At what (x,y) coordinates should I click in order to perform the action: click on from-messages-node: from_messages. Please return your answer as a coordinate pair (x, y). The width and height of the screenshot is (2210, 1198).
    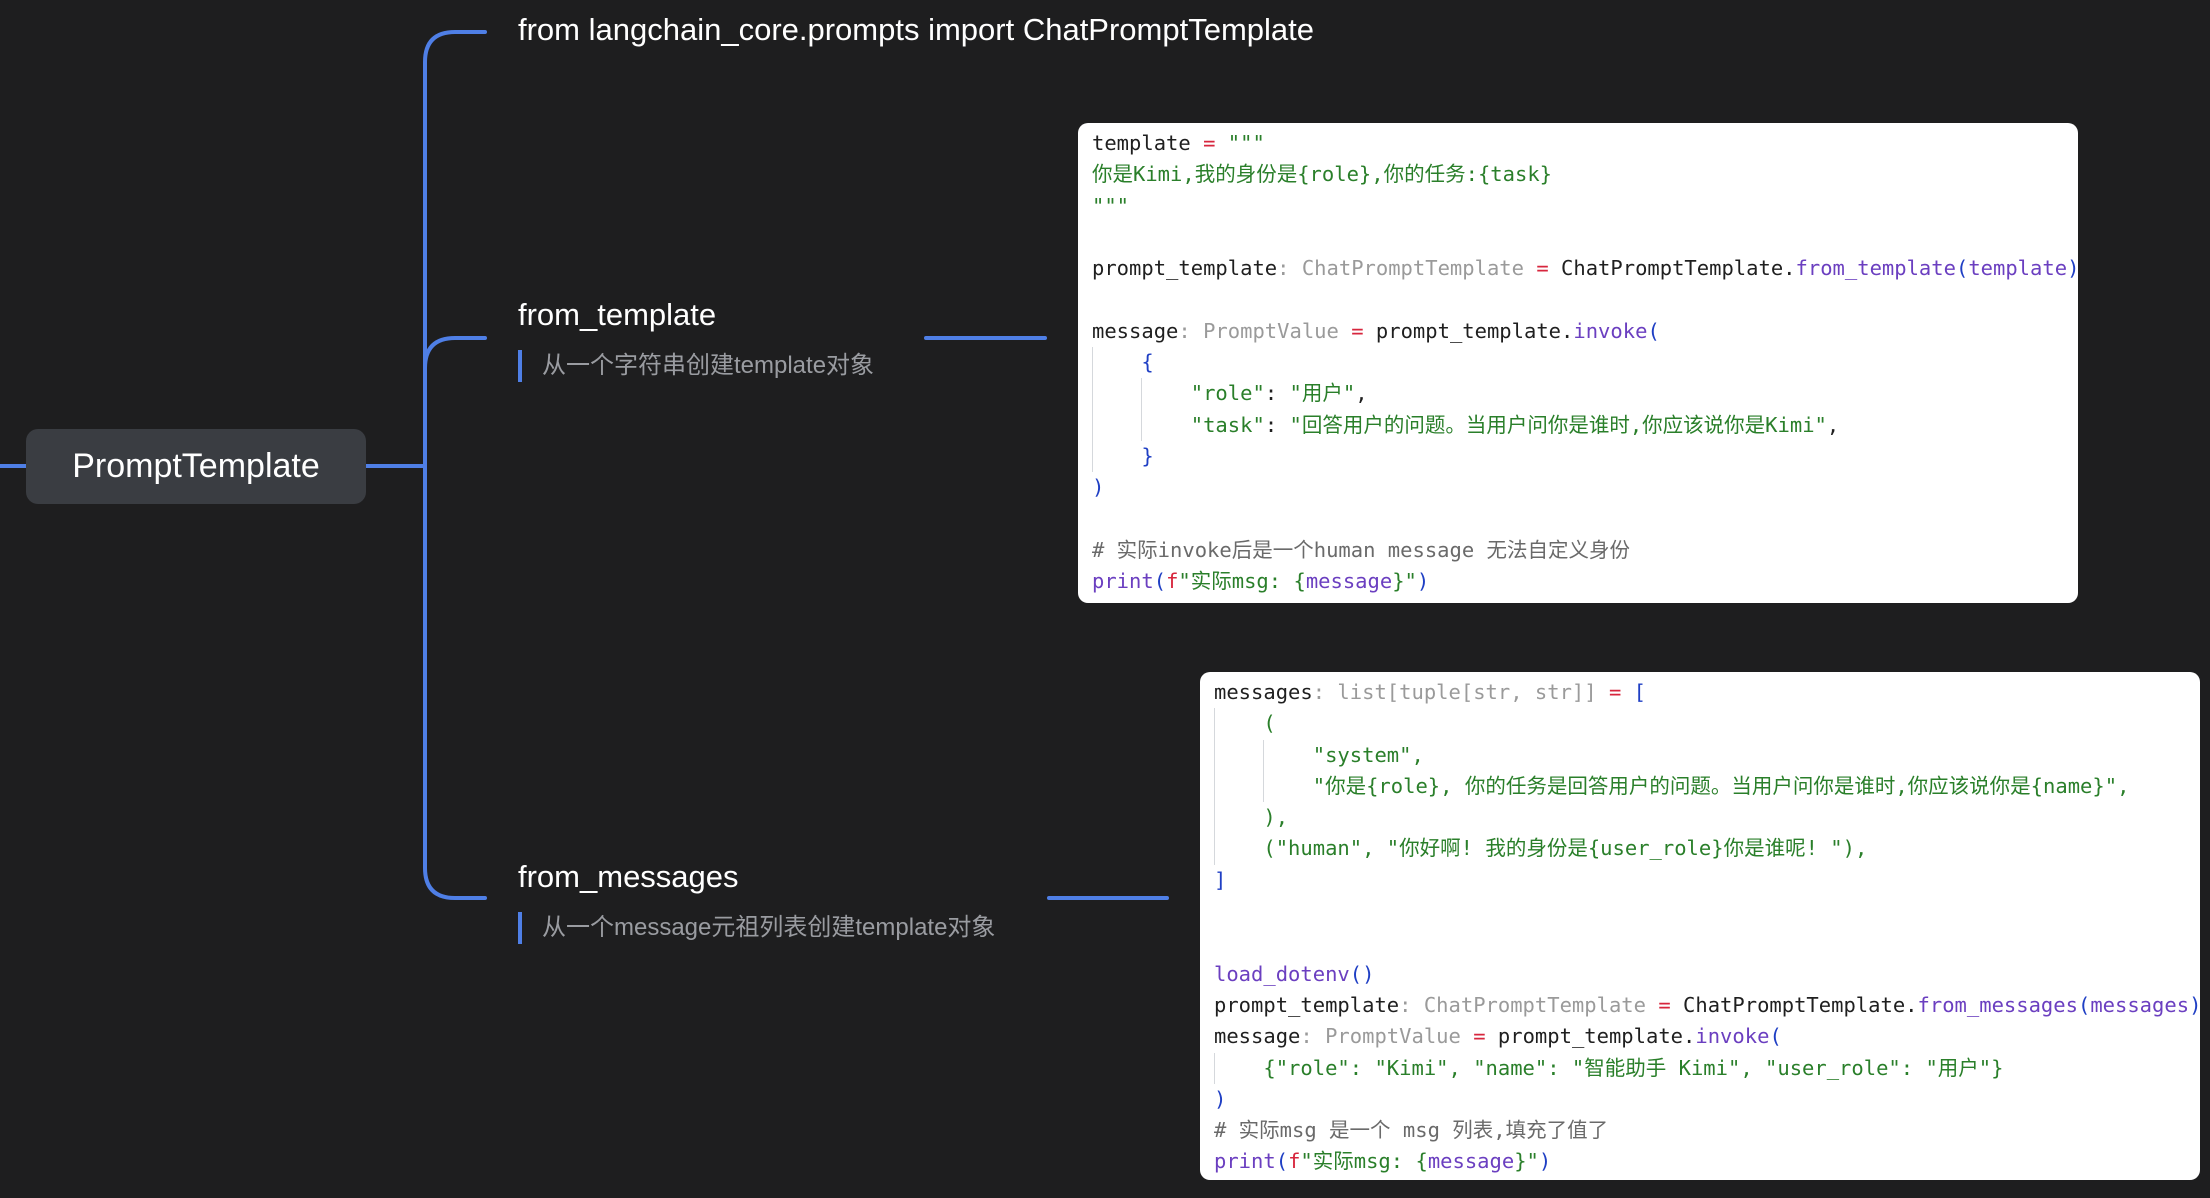
    Looking at the image, I should click on (628, 877).